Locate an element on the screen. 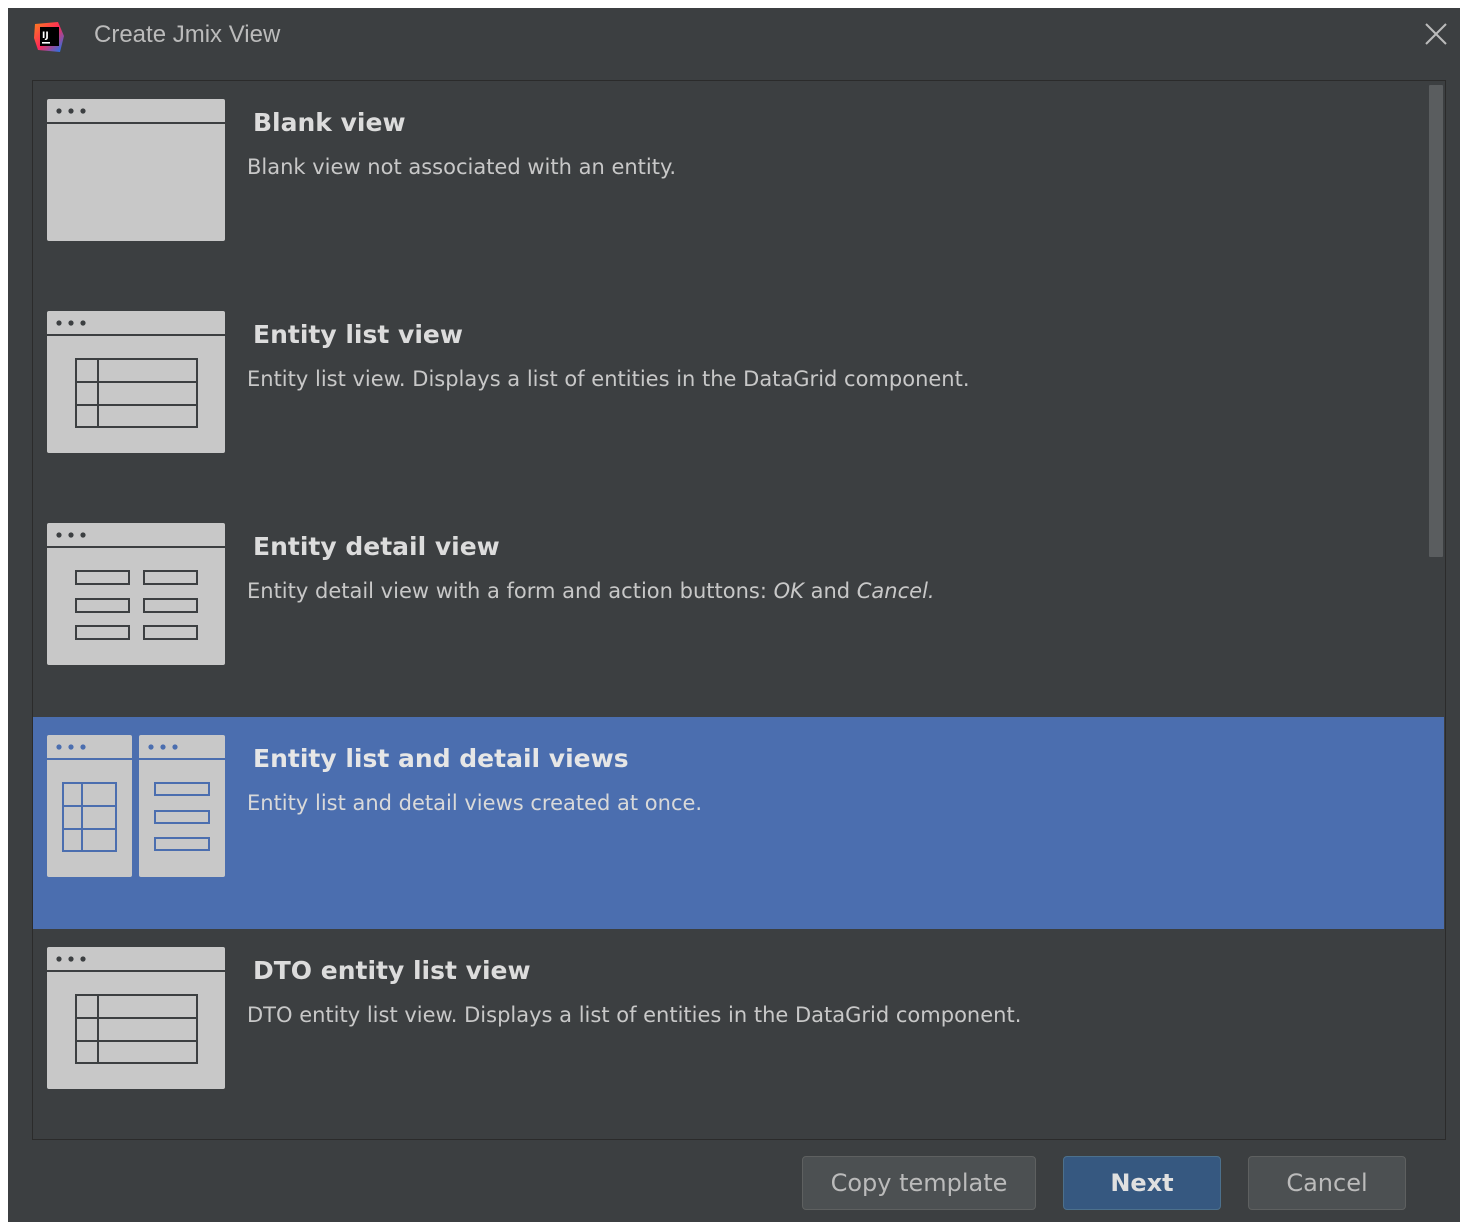  blank-view-icon is located at coordinates (136, 170).